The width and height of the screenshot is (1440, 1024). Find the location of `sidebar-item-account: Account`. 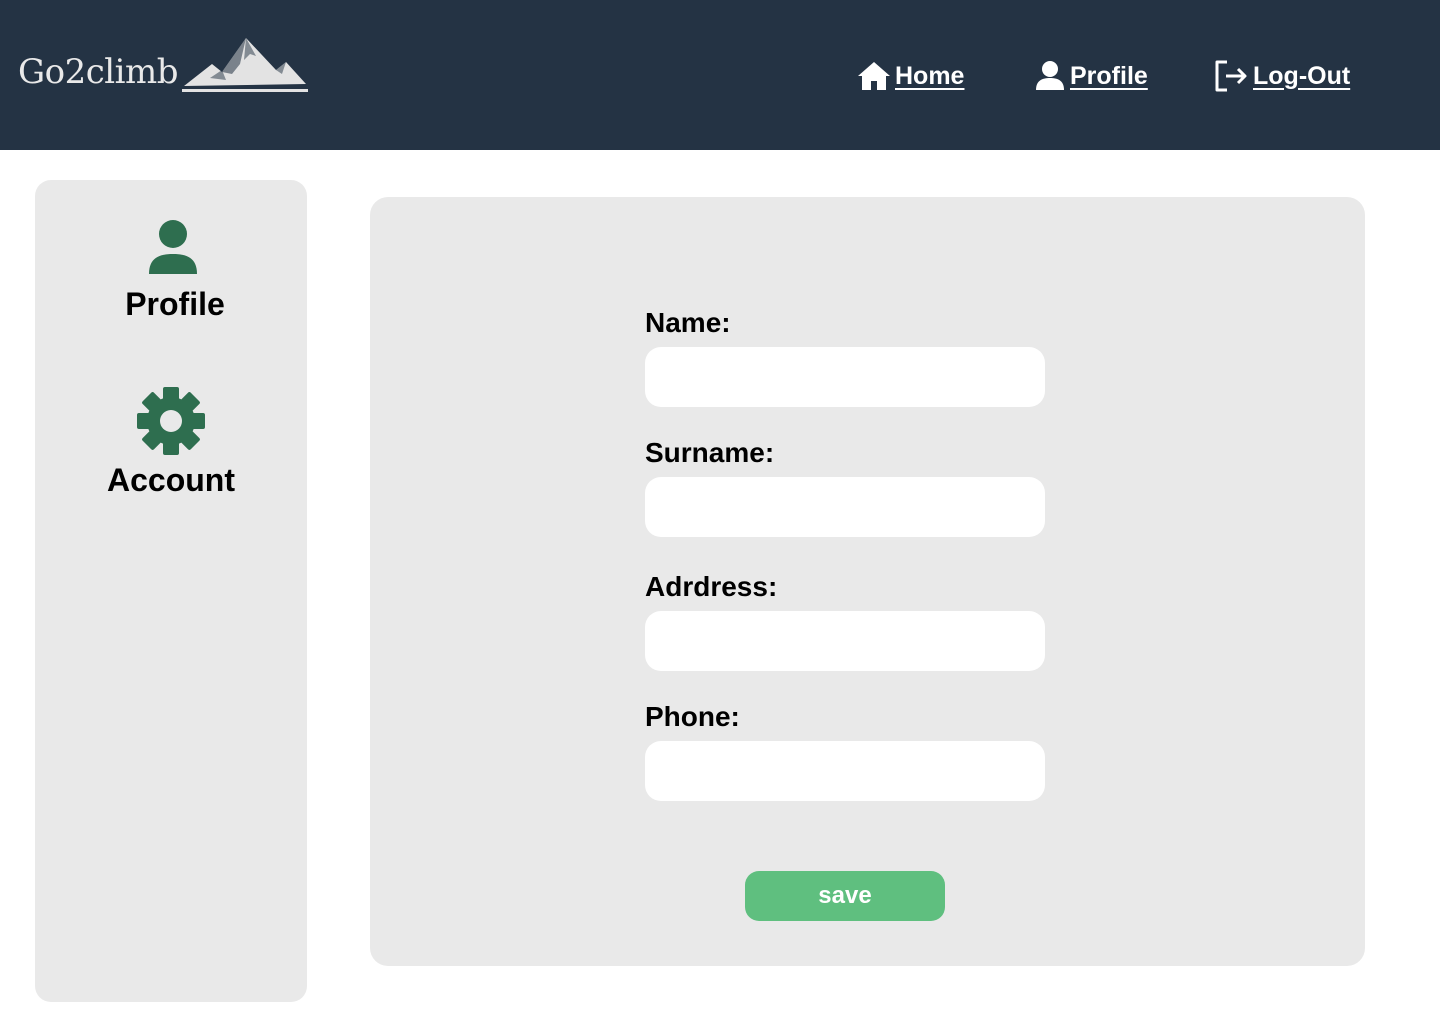

sidebar-item-account: Account is located at coordinates (171, 442).